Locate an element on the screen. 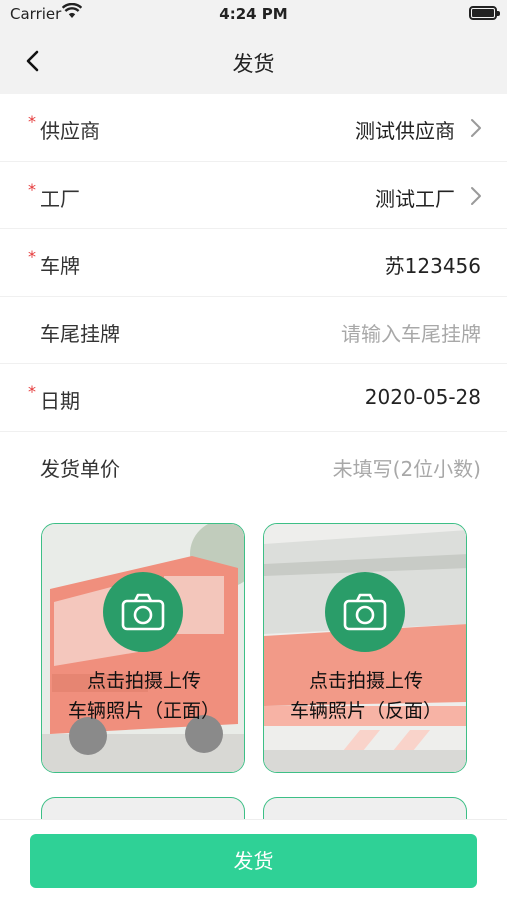 This screenshot has width=507, height=900. page-title: 发货 is located at coordinates (253, 64).